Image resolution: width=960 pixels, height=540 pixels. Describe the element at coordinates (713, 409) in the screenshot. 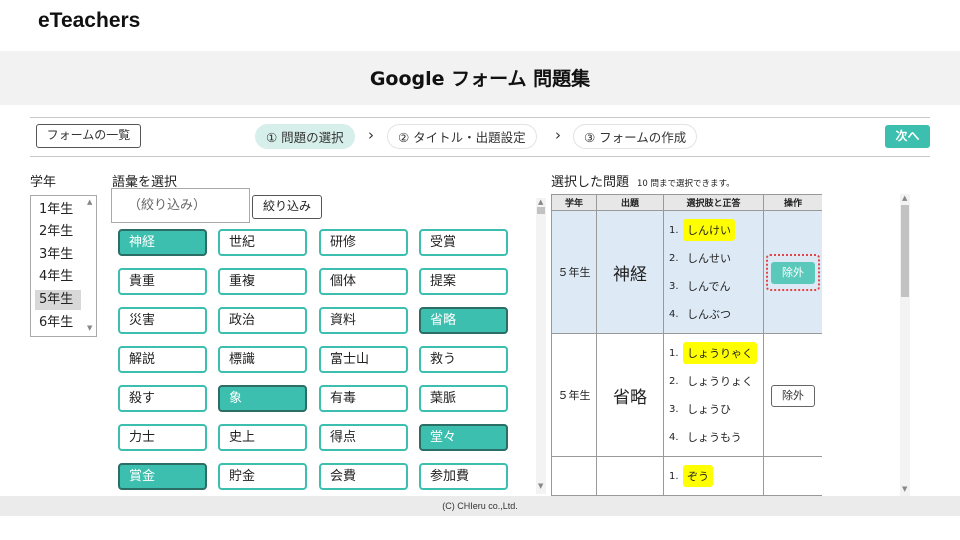

I see `choice-item: 3. しょうひ` at that location.